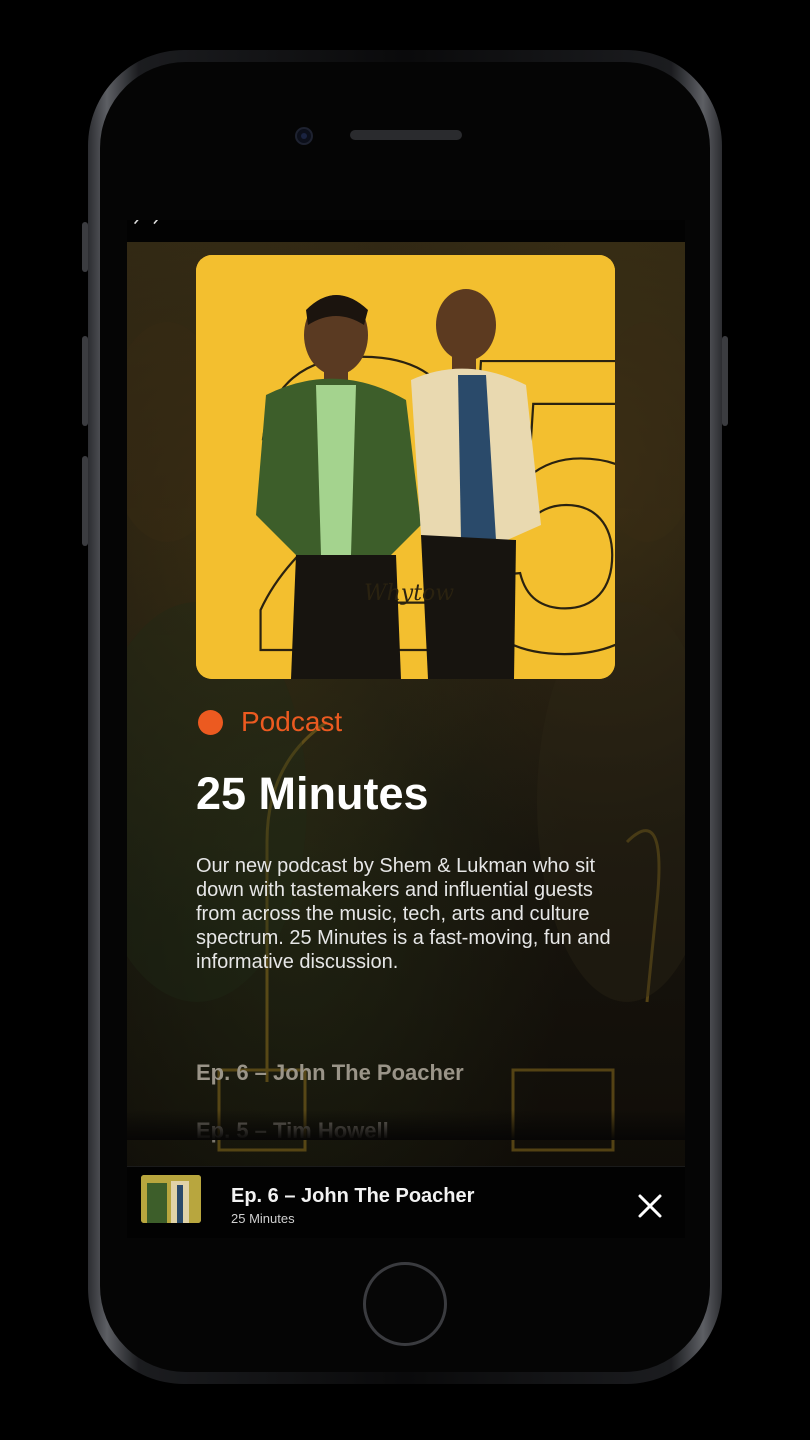 The image size is (810, 1440). I want to click on mini-player-title: Ep. 6 – John The Poacher, so click(353, 1196).